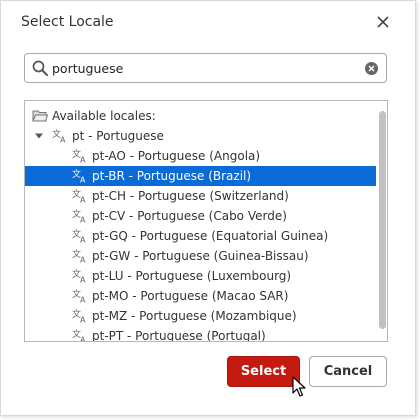 This screenshot has width=420, height=420. I want to click on locale-item-label: pt-PT - Portuguese (Portugal), so click(179, 335).